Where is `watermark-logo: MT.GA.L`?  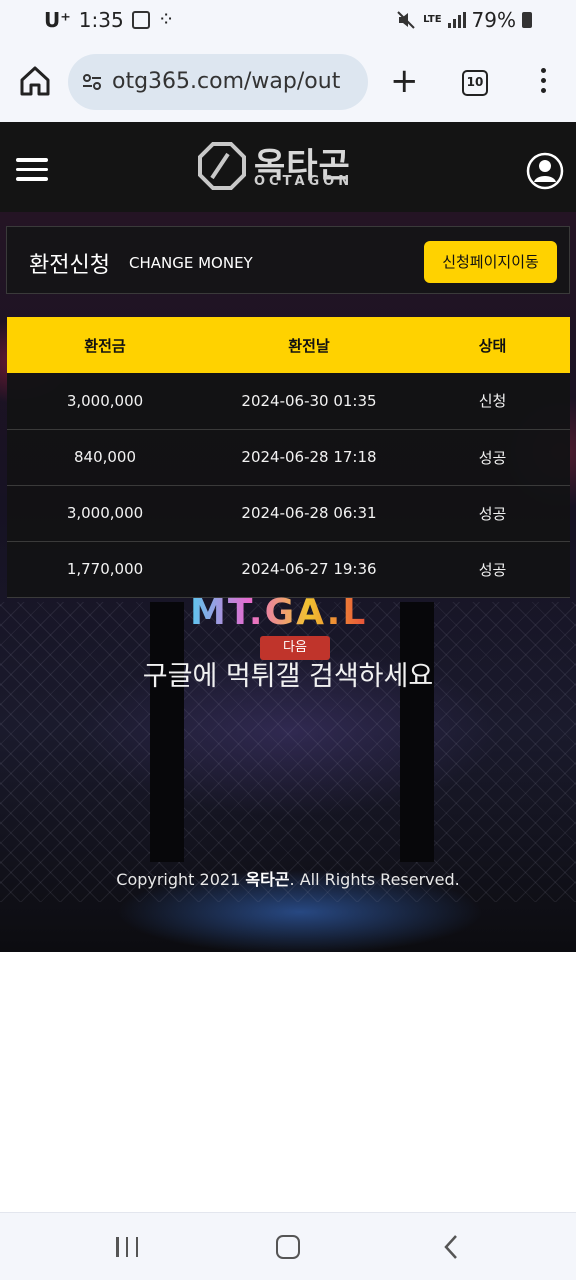 watermark-logo: MT.GA.L is located at coordinates (279, 612).